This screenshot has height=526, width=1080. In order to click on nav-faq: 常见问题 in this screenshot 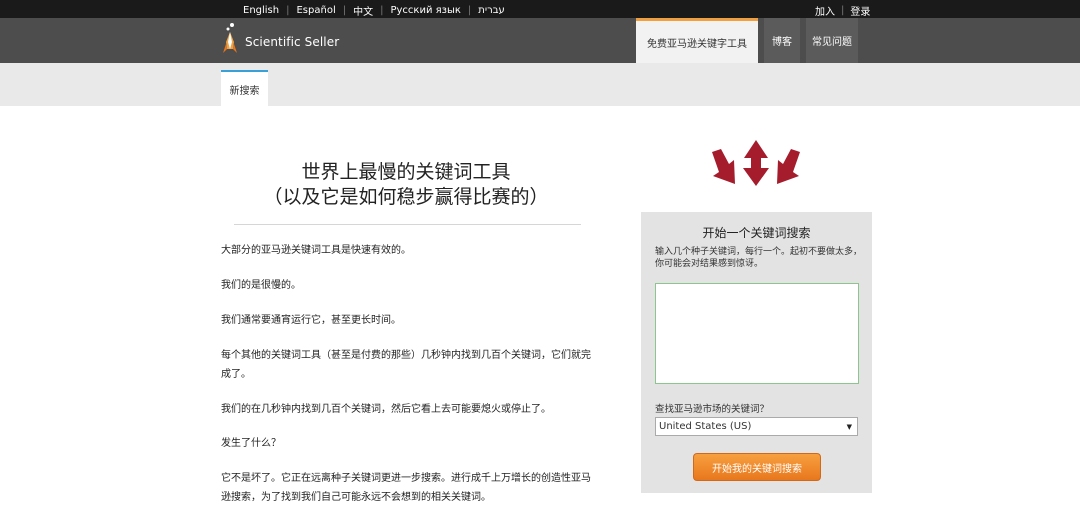, I will do `click(832, 40)`.